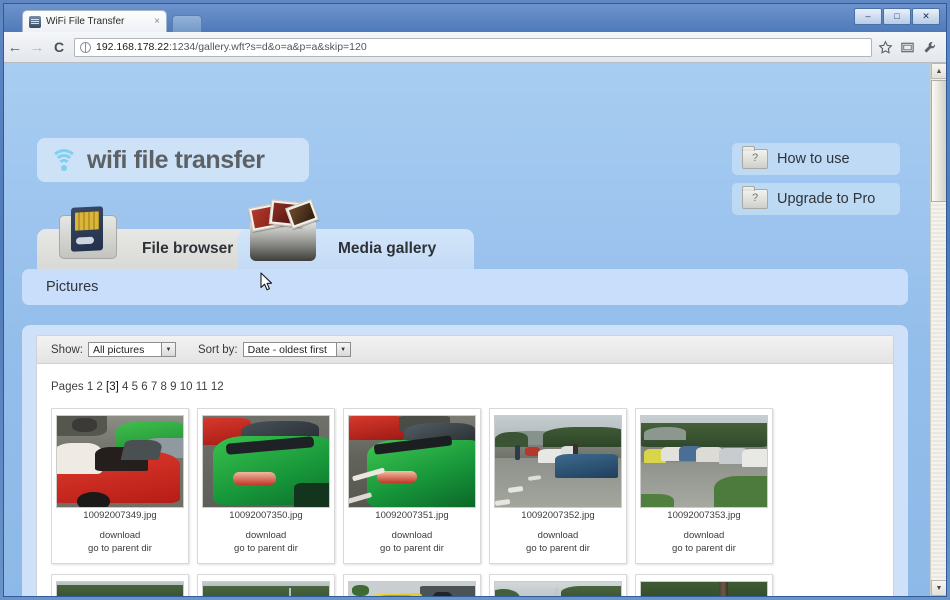 This screenshot has width=950, height=600. Describe the element at coordinates (67, 387) in the screenshot. I see `pagination-label: Pages` at that location.